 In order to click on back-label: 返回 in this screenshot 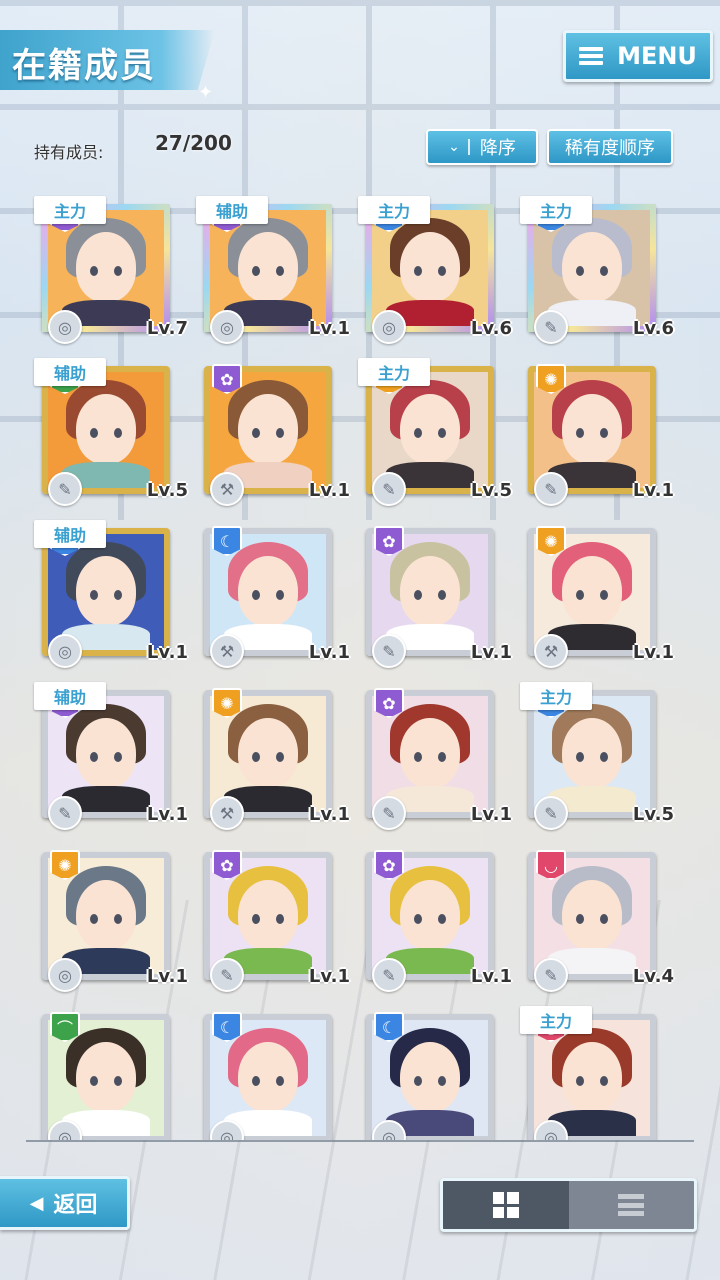, I will do `click(75, 1205)`.